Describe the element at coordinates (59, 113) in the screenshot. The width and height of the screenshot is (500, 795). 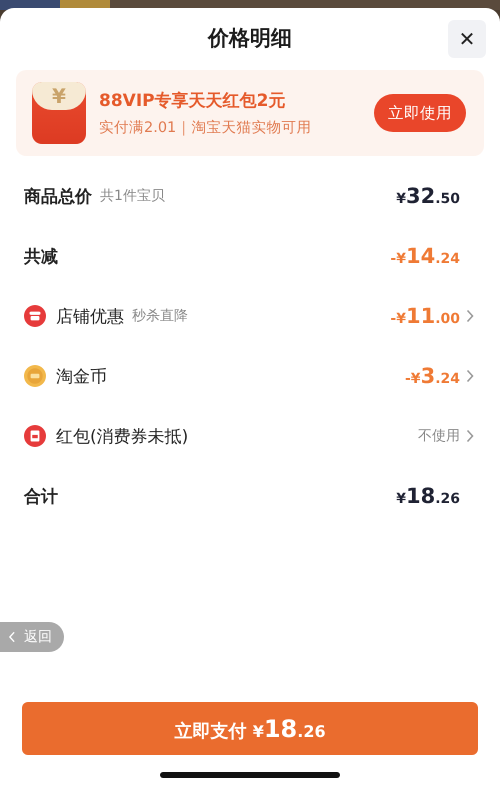
I see `envelope-icon: ¥` at that location.